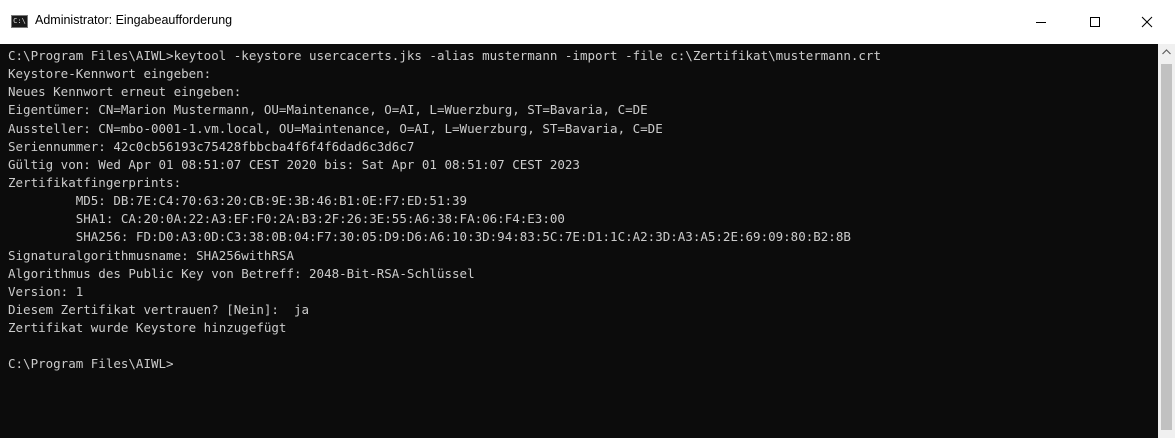 This screenshot has height=438, width=1175. I want to click on window-title: Administrator: Eingabeaufforderung, so click(134, 20).